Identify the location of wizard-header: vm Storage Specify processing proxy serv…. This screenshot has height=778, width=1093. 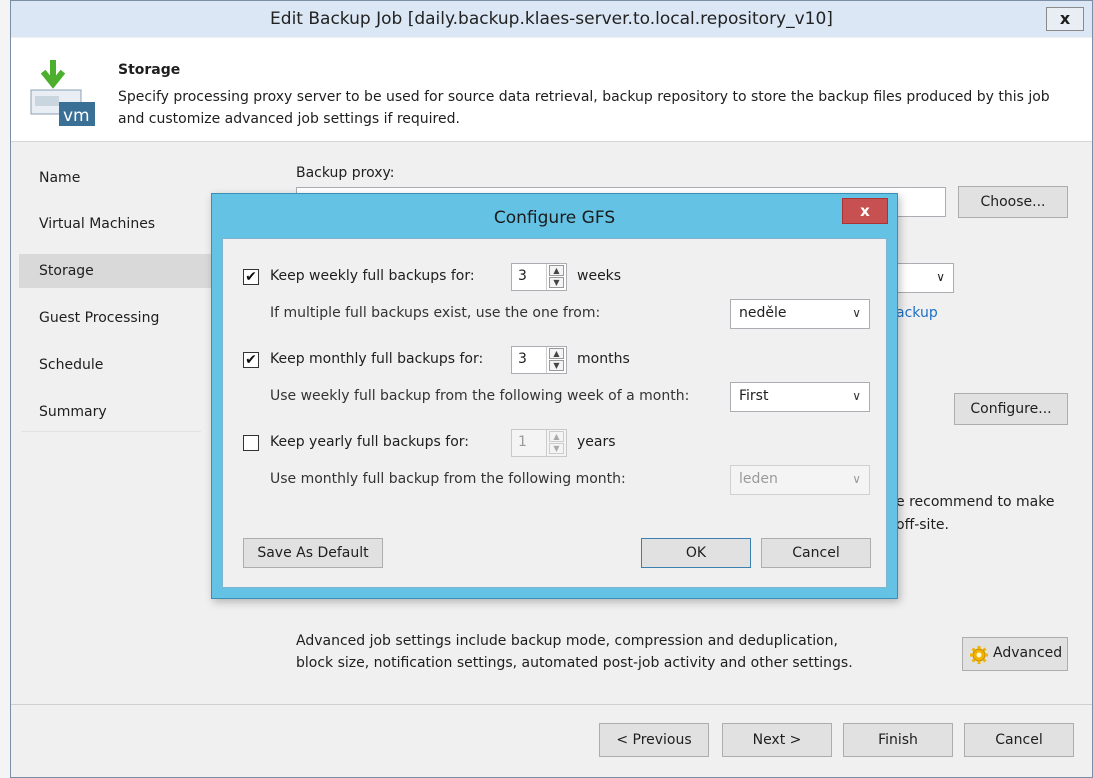
(551, 90).